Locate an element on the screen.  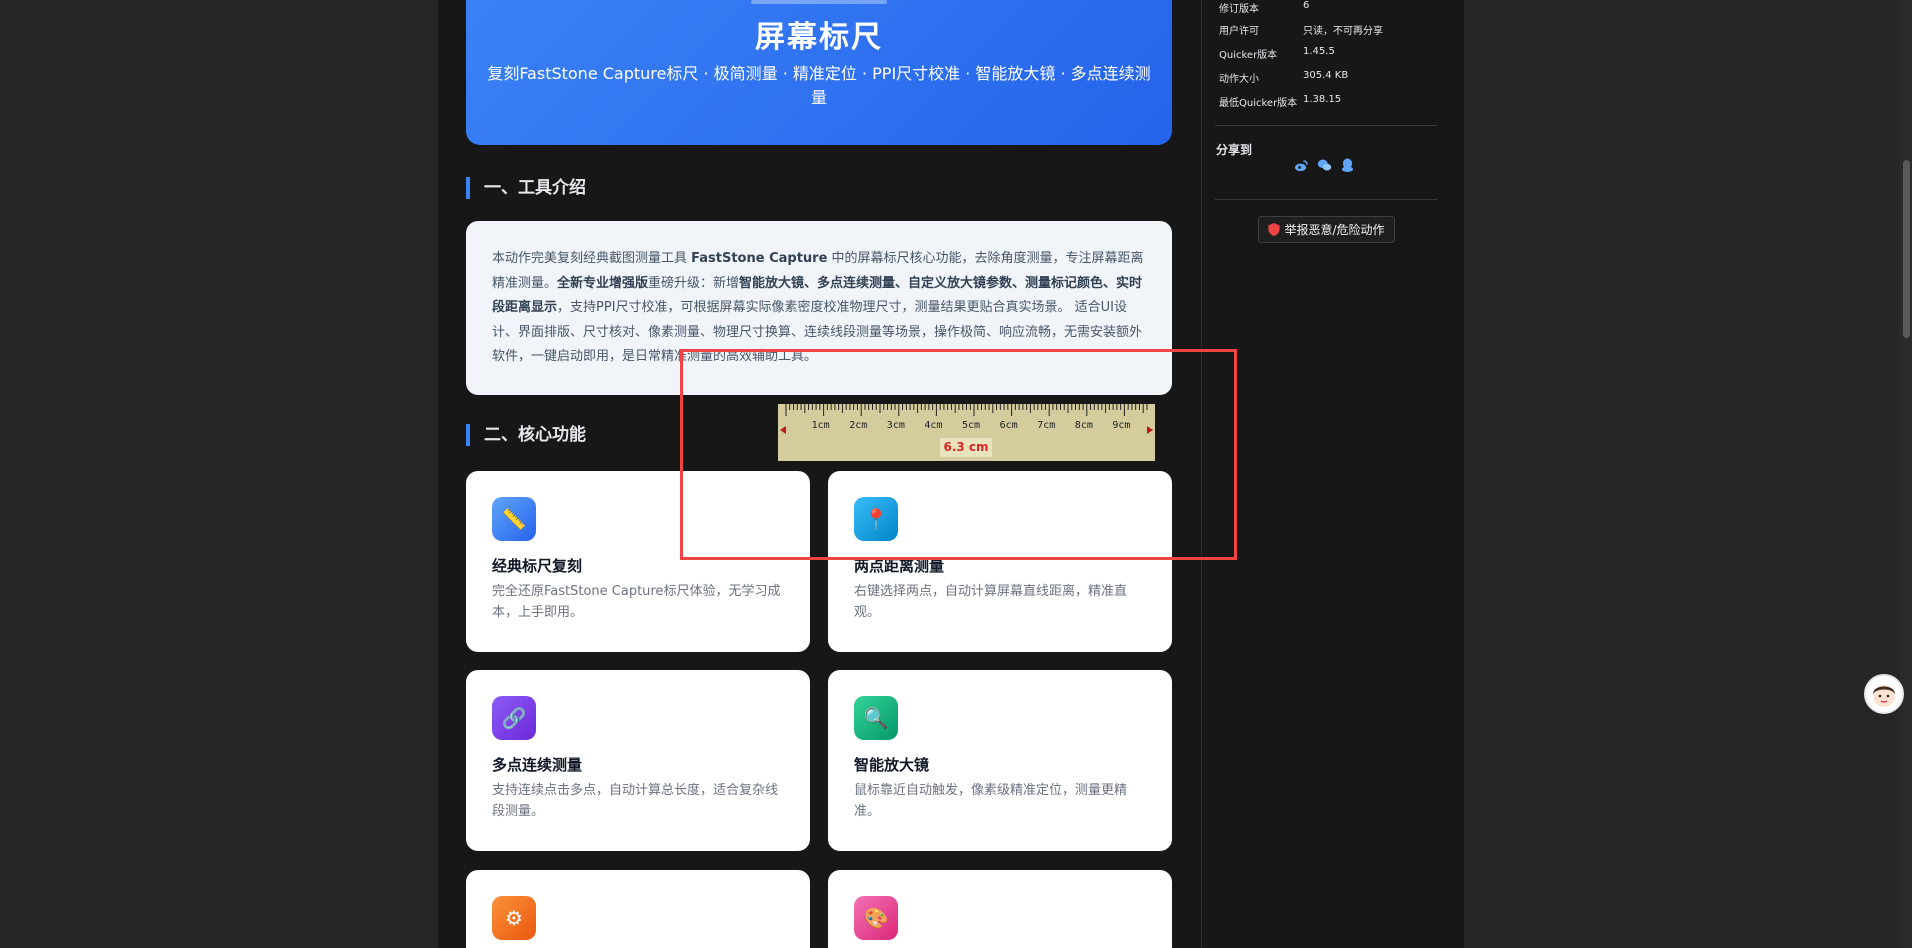
feature-desc: 右键选择两点，自动计算屏幕直线距离，精准直观。 is located at coordinates (991, 602).